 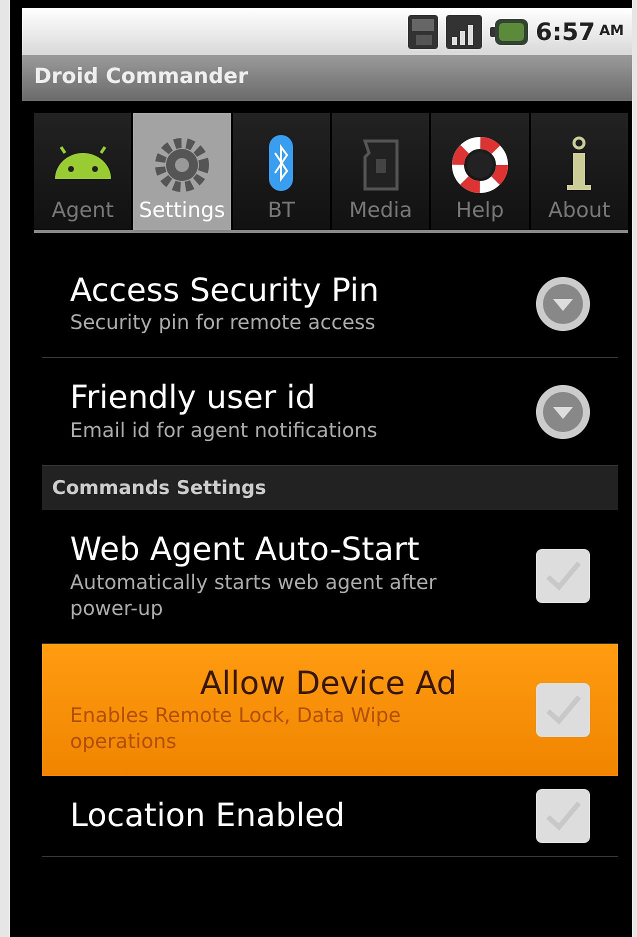 I want to click on signal-icon, so click(x=464, y=31).